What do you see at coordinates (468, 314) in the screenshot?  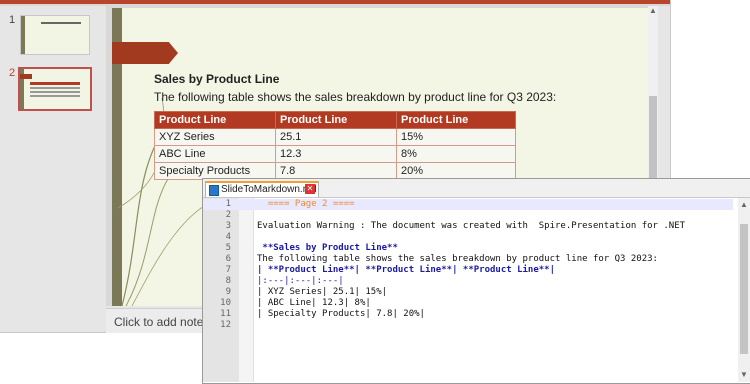 I see `editor-line: 11 | Specialty Products| 7.8| 20%|` at bounding box center [468, 314].